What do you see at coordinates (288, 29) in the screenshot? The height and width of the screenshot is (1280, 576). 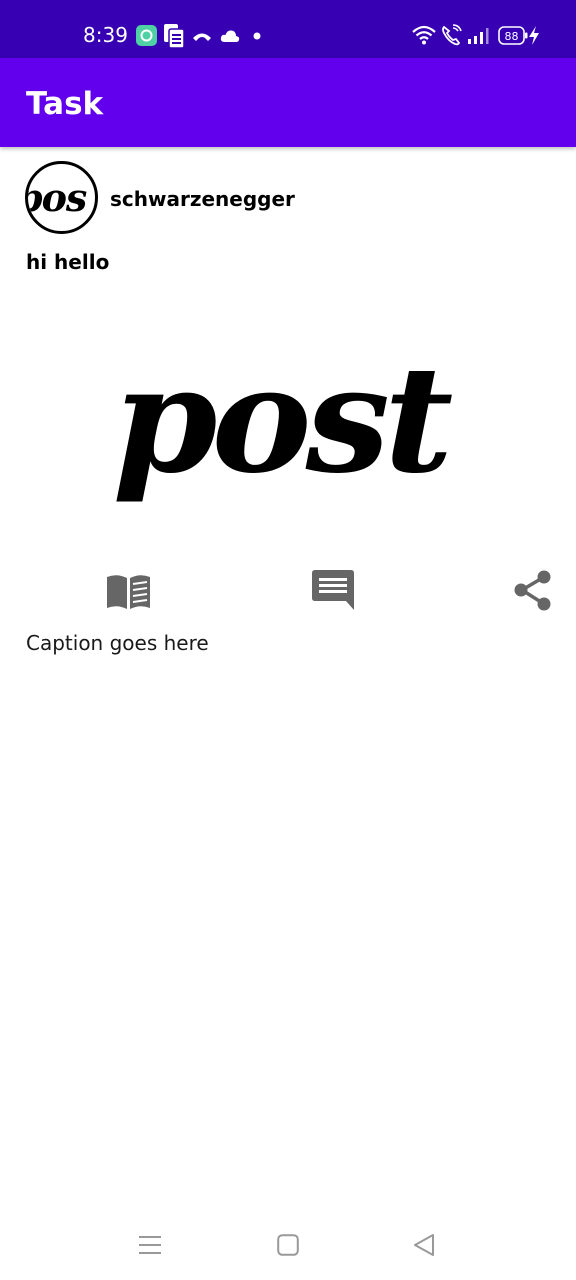 I see `status-bar: 8:39 88` at bounding box center [288, 29].